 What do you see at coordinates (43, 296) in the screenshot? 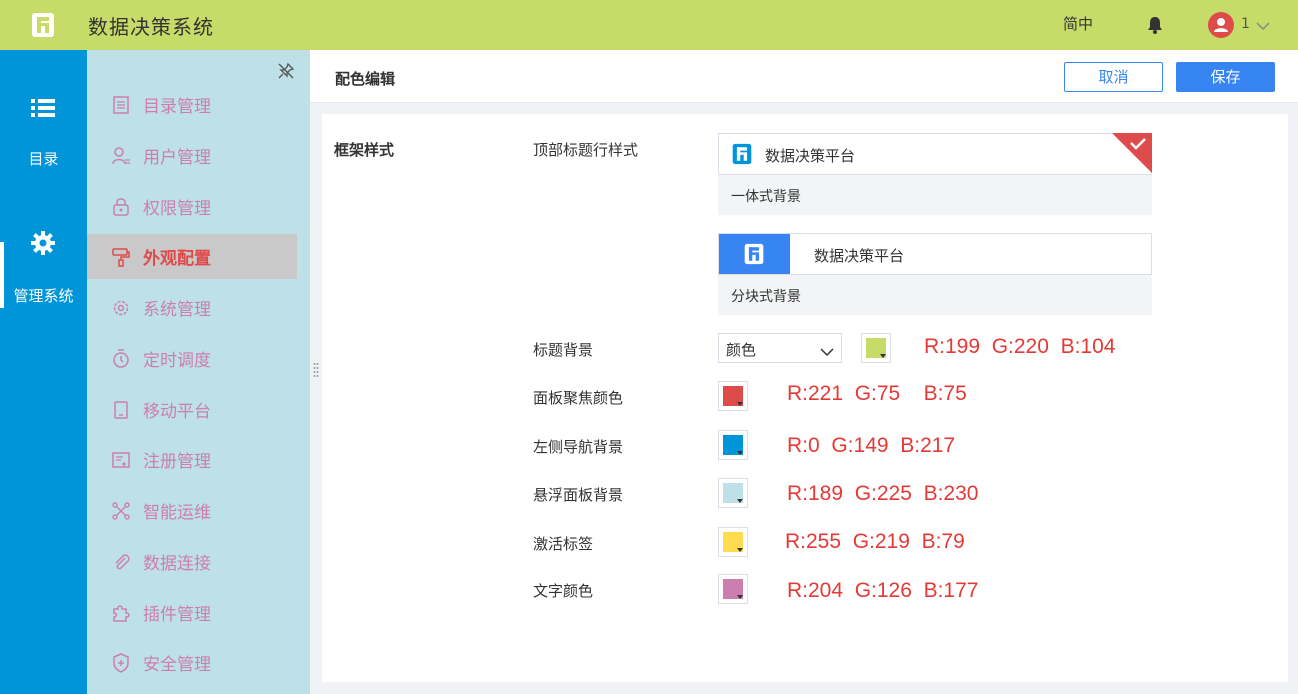
I see `nav-label: 管理系统` at bounding box center [43, 296].